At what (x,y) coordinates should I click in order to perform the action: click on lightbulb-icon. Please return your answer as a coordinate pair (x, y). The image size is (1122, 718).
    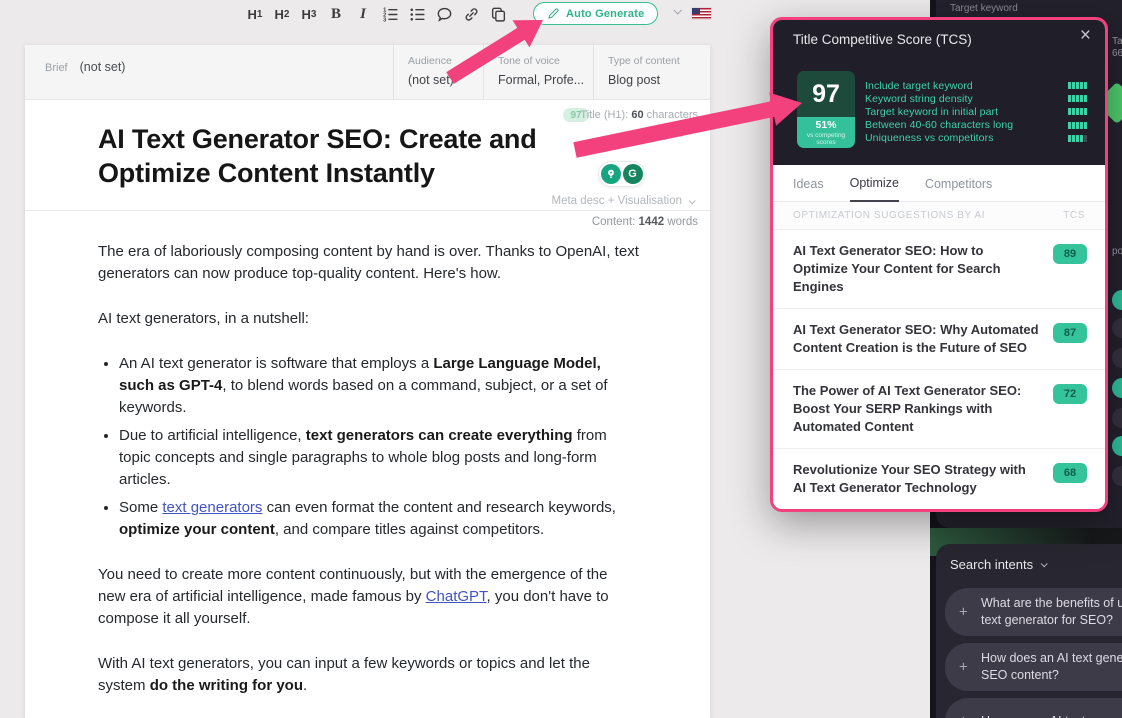
    Looking at the image, I should click on (610, 174).